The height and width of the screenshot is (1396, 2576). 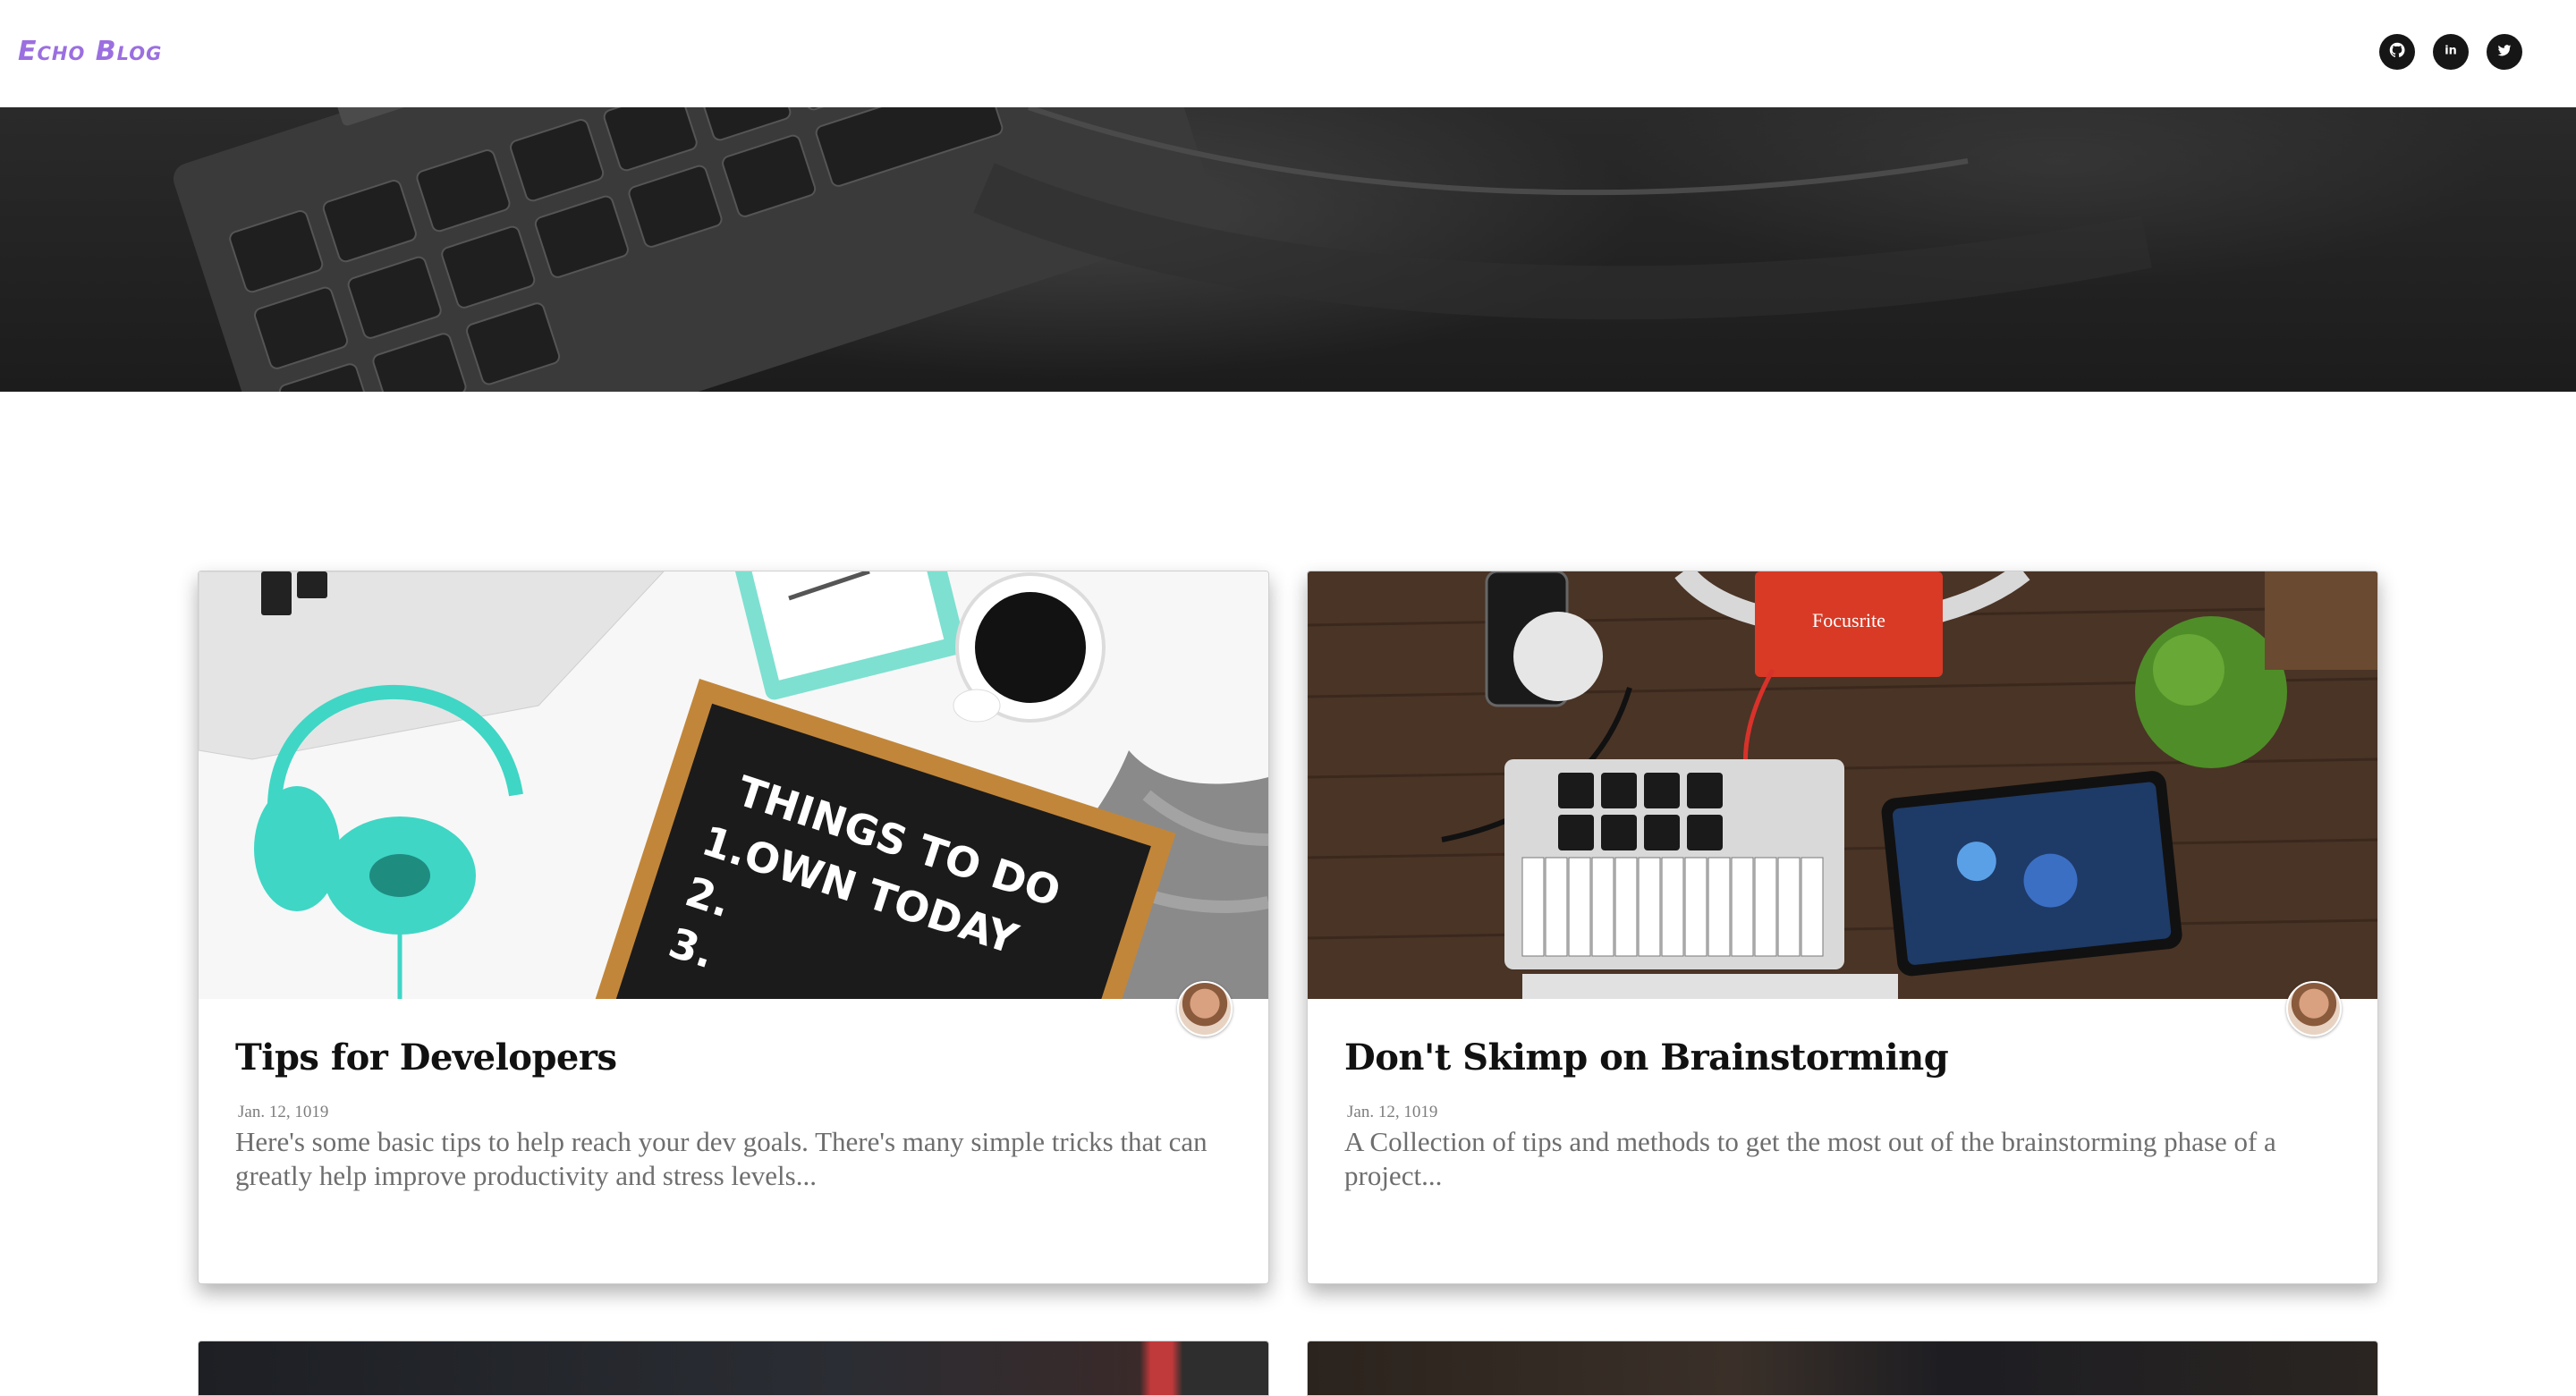 I want to click on github-icon, so click(x=2397, y=51).